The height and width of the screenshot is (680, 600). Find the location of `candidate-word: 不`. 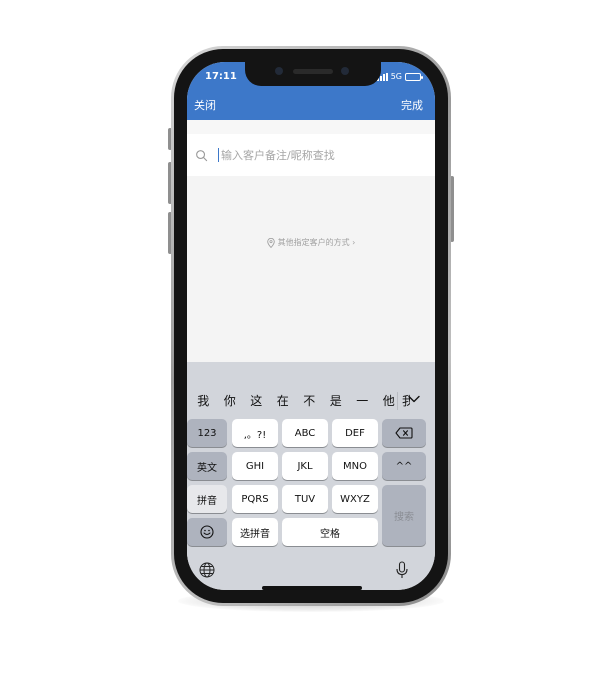

candidate-word: 不 is located at coordinates (309, 400).